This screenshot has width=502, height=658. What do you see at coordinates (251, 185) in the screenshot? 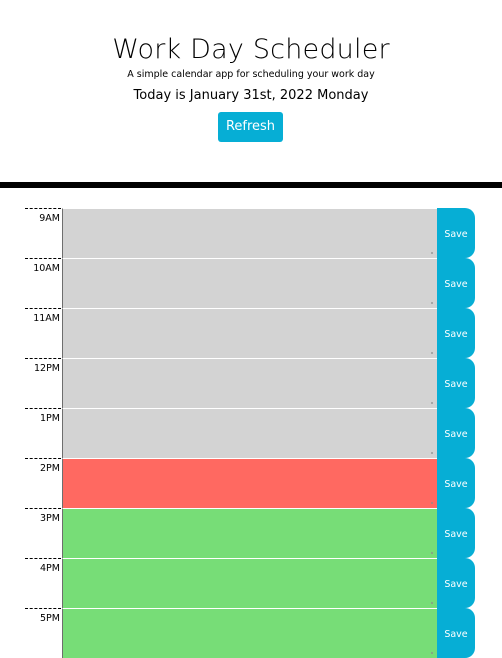
I see `header-divider` at bounding box center [251, 185].